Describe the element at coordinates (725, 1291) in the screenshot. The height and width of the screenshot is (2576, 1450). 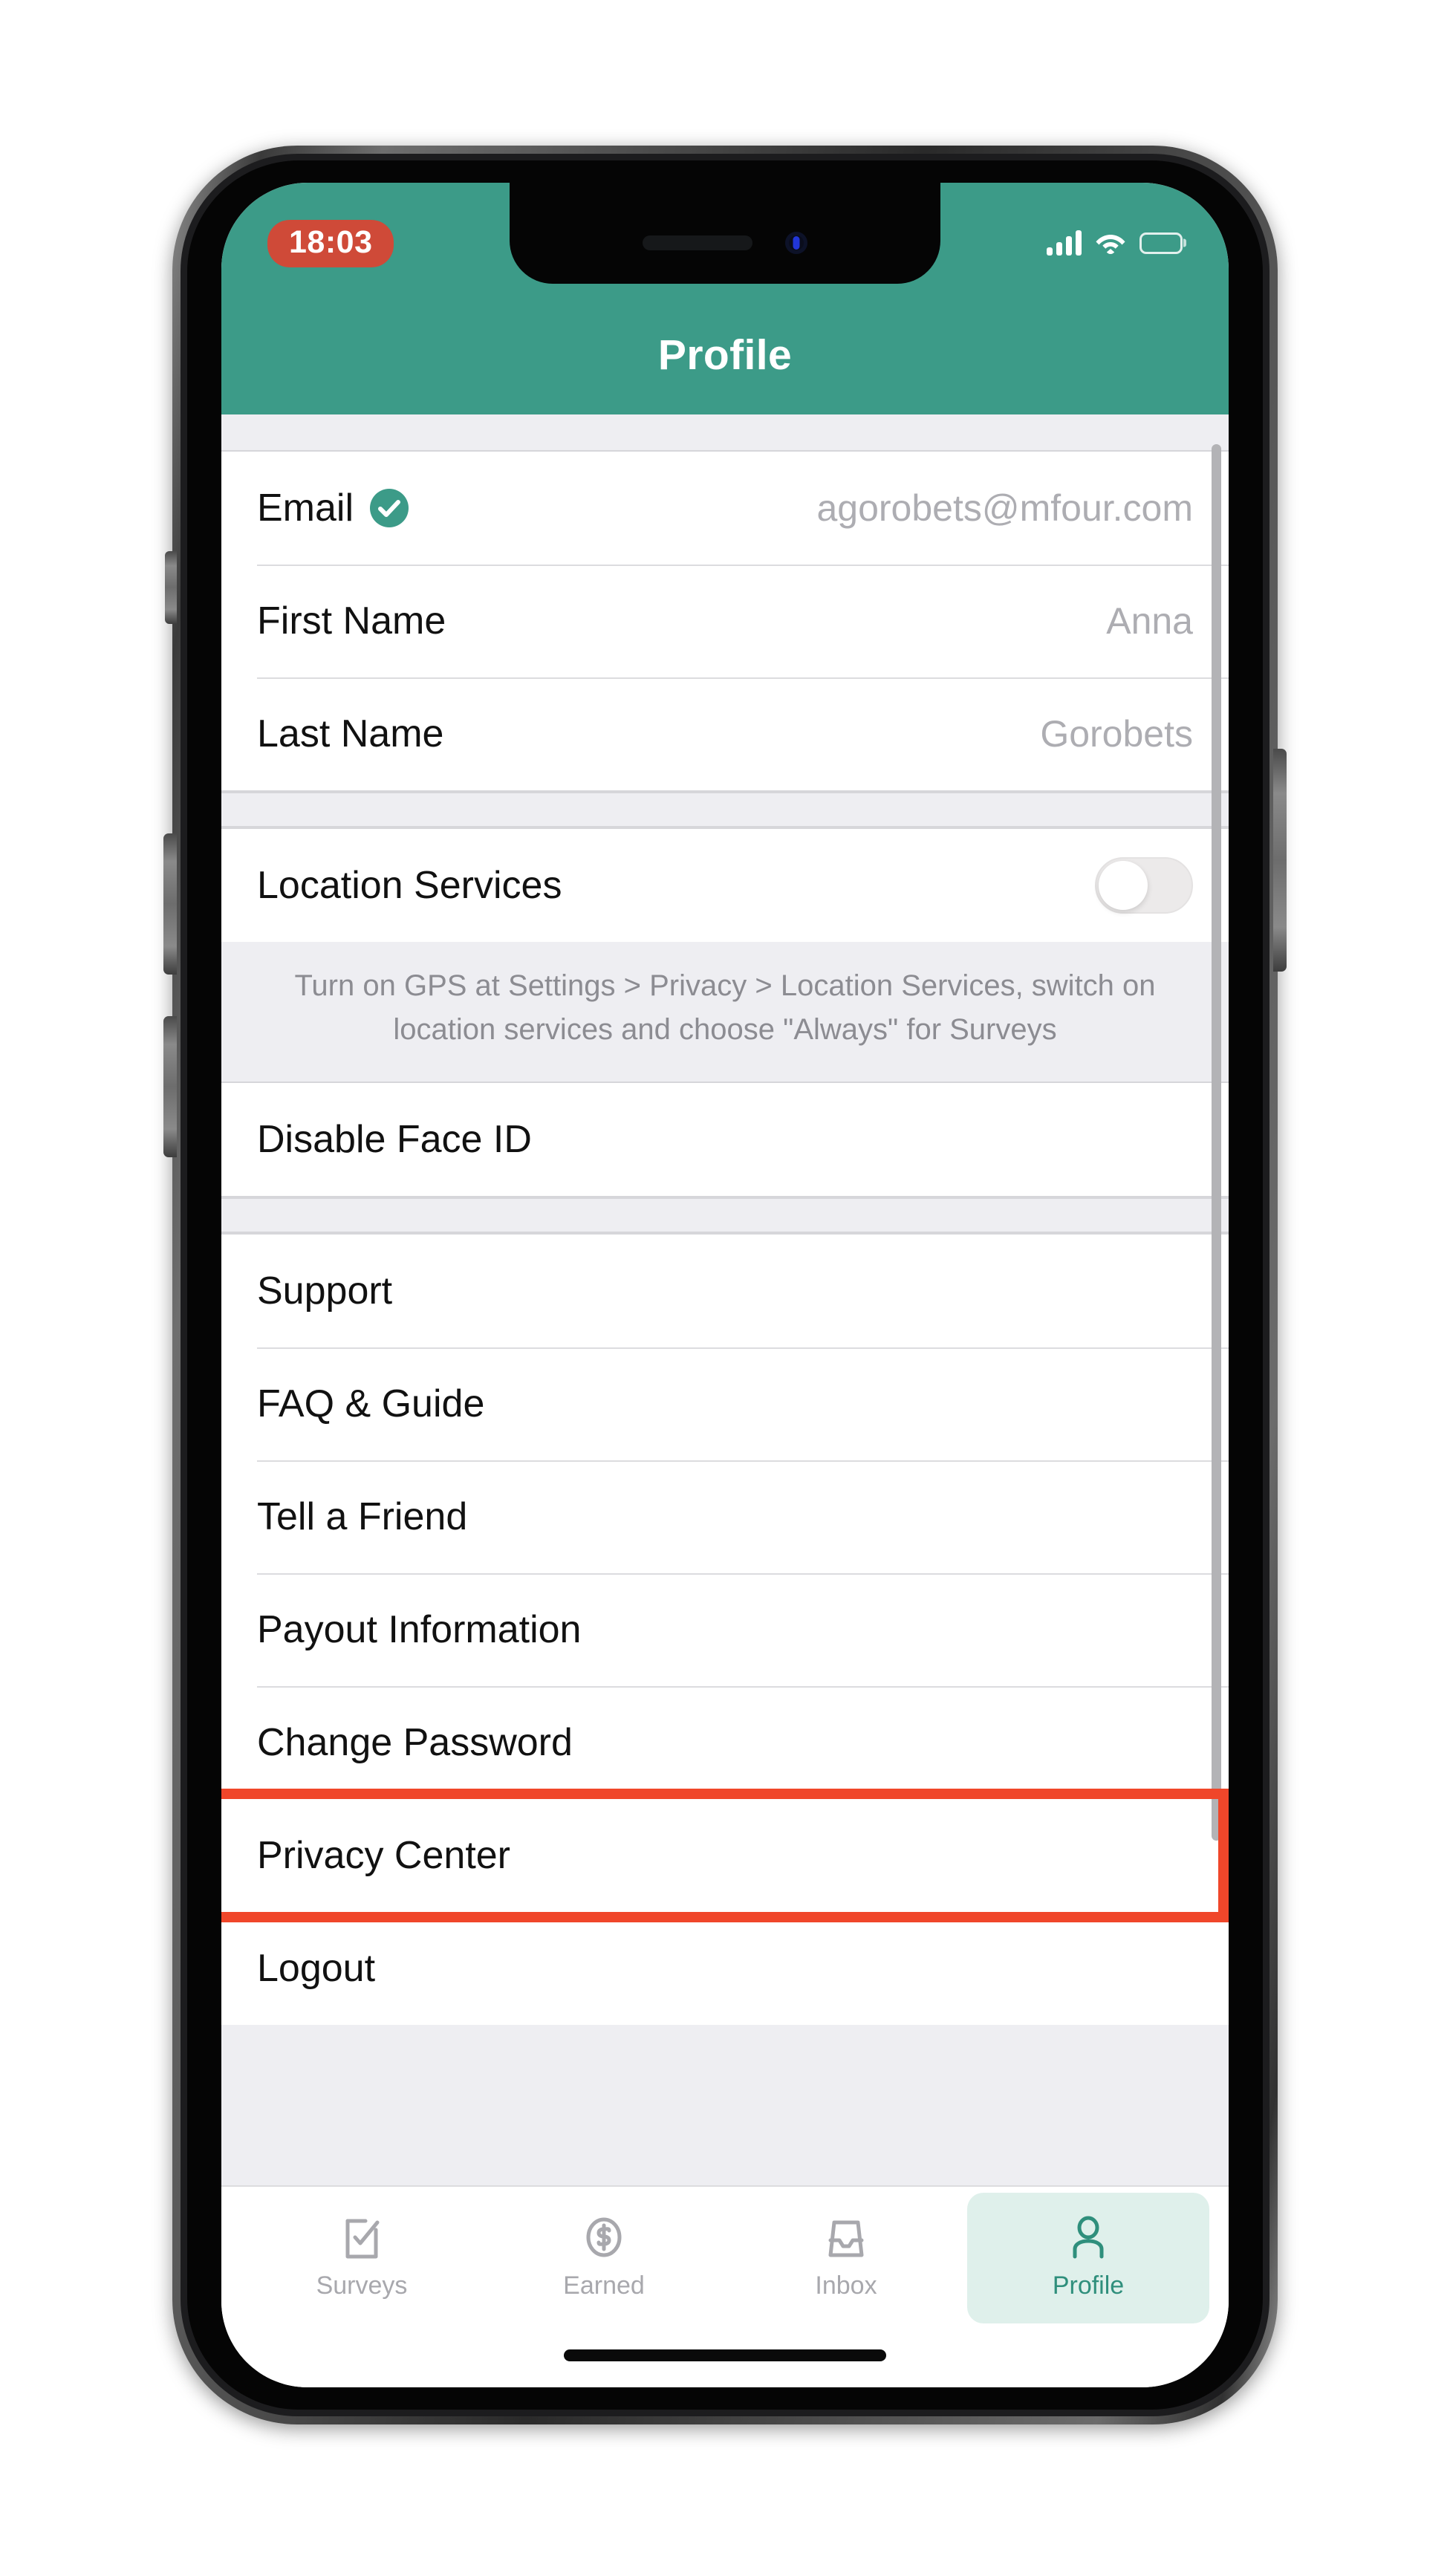
I see `menu-item-support: Support` at that location.